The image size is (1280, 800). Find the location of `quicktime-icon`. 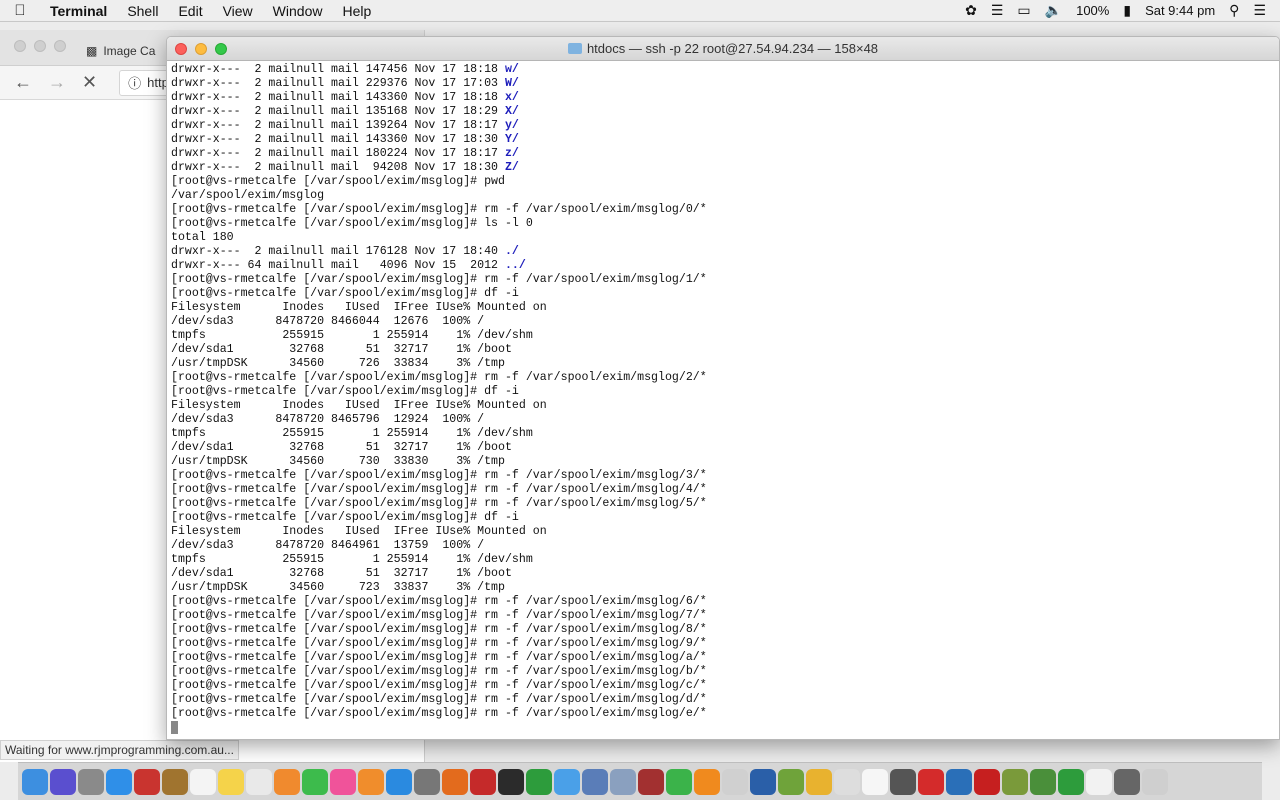

quicktime-icon is located at coordinates (763, 781).